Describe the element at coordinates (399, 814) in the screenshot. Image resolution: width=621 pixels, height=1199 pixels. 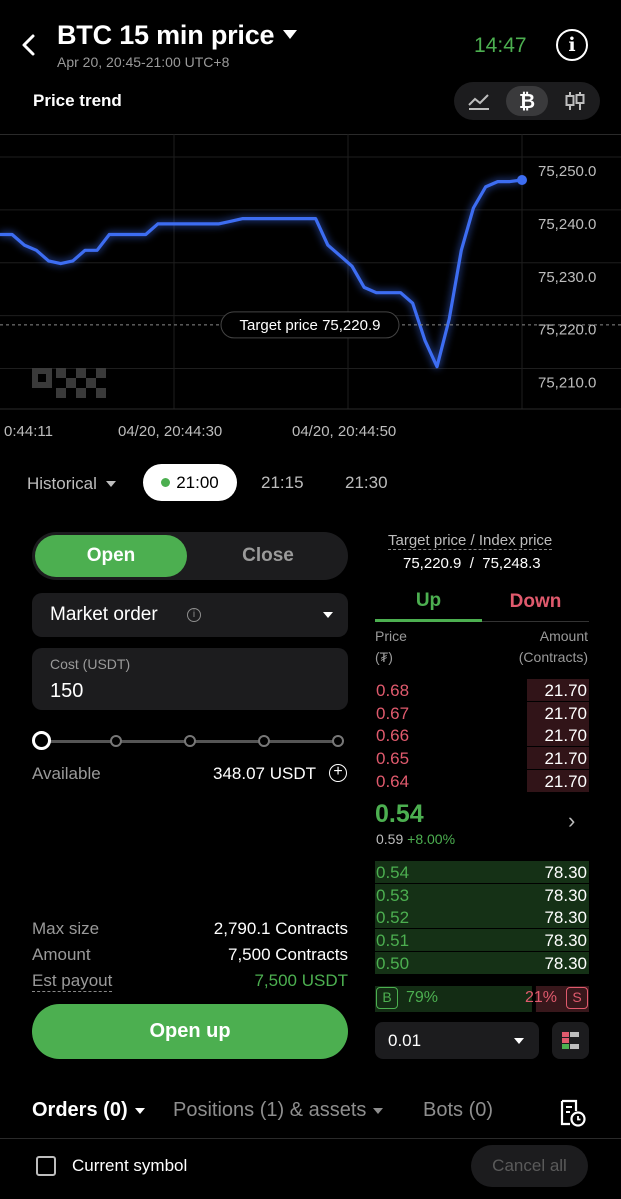
I see `last-price: 0.54` at that location.